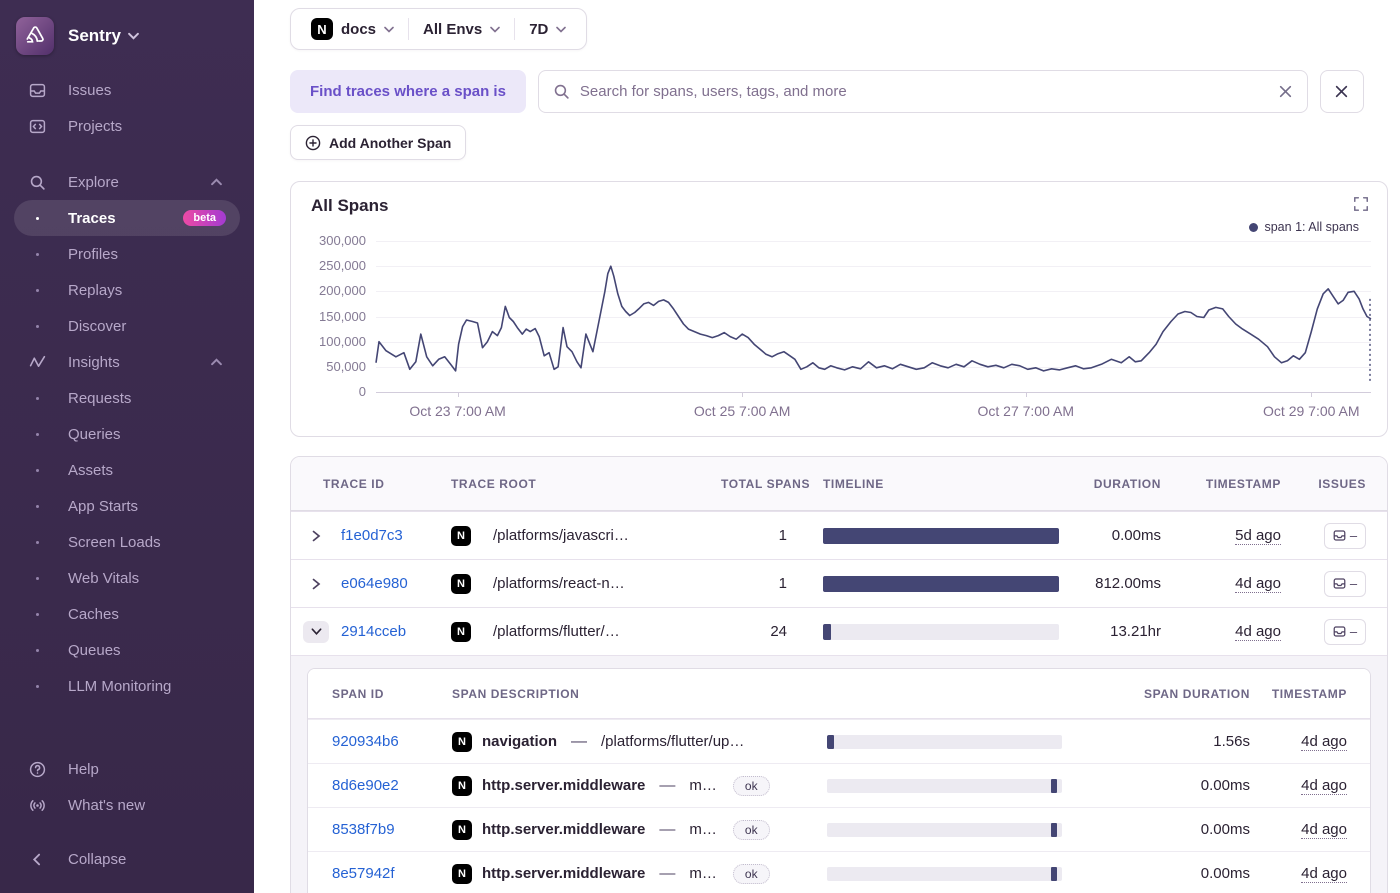 This screenshot has height=893, width=1400. I want to click on sidebar-item-label: Help, so click(83, 769).